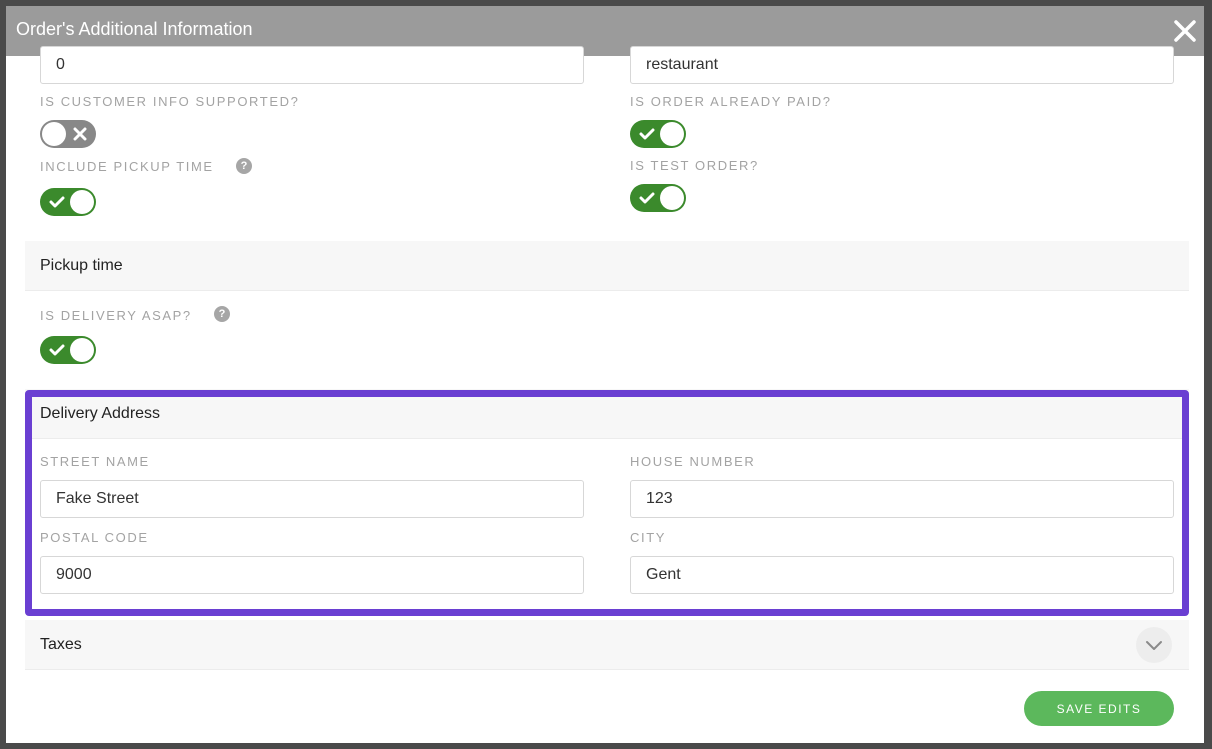  Describe the element at coordinates (134, 29) in the screenshot. I see `modal-title: Order's Additional Information` at that location.